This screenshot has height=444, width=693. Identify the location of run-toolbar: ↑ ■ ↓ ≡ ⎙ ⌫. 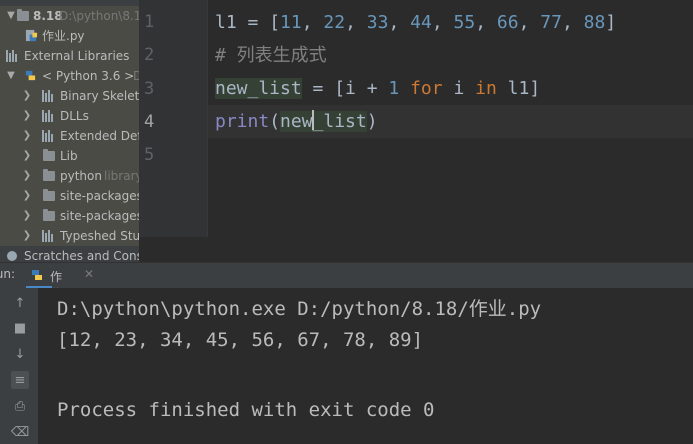
(19, 366).